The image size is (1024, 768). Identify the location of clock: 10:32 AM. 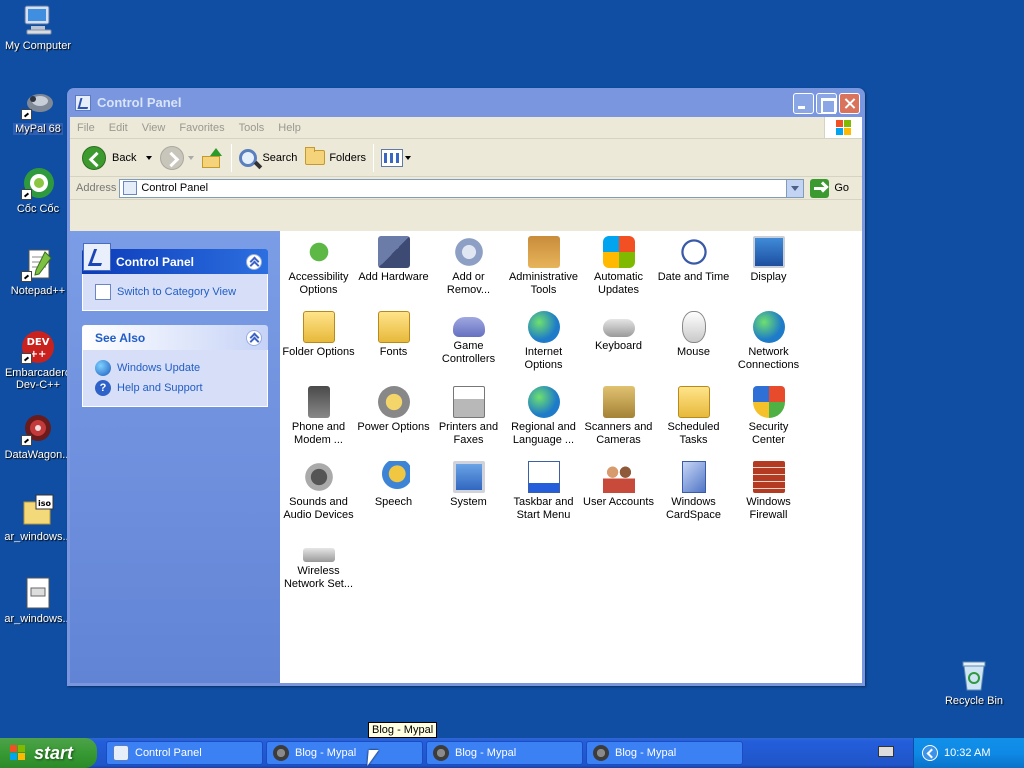
(967, 753).